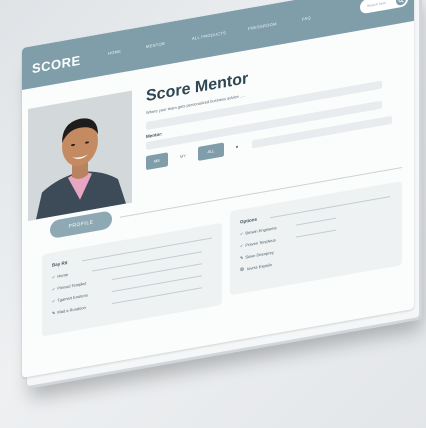  Describe the element at coordinates (56, 65) in the screenshot. I see `logo: SCORE` at that location.